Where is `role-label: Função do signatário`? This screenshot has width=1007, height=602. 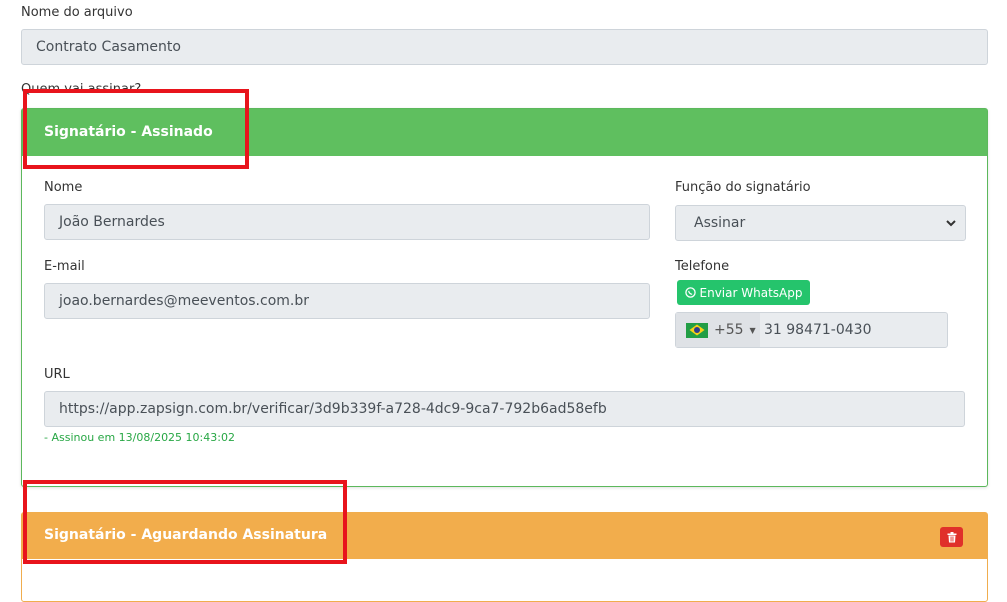 role-label: Função do signatário is located at coordinates (743, 187).